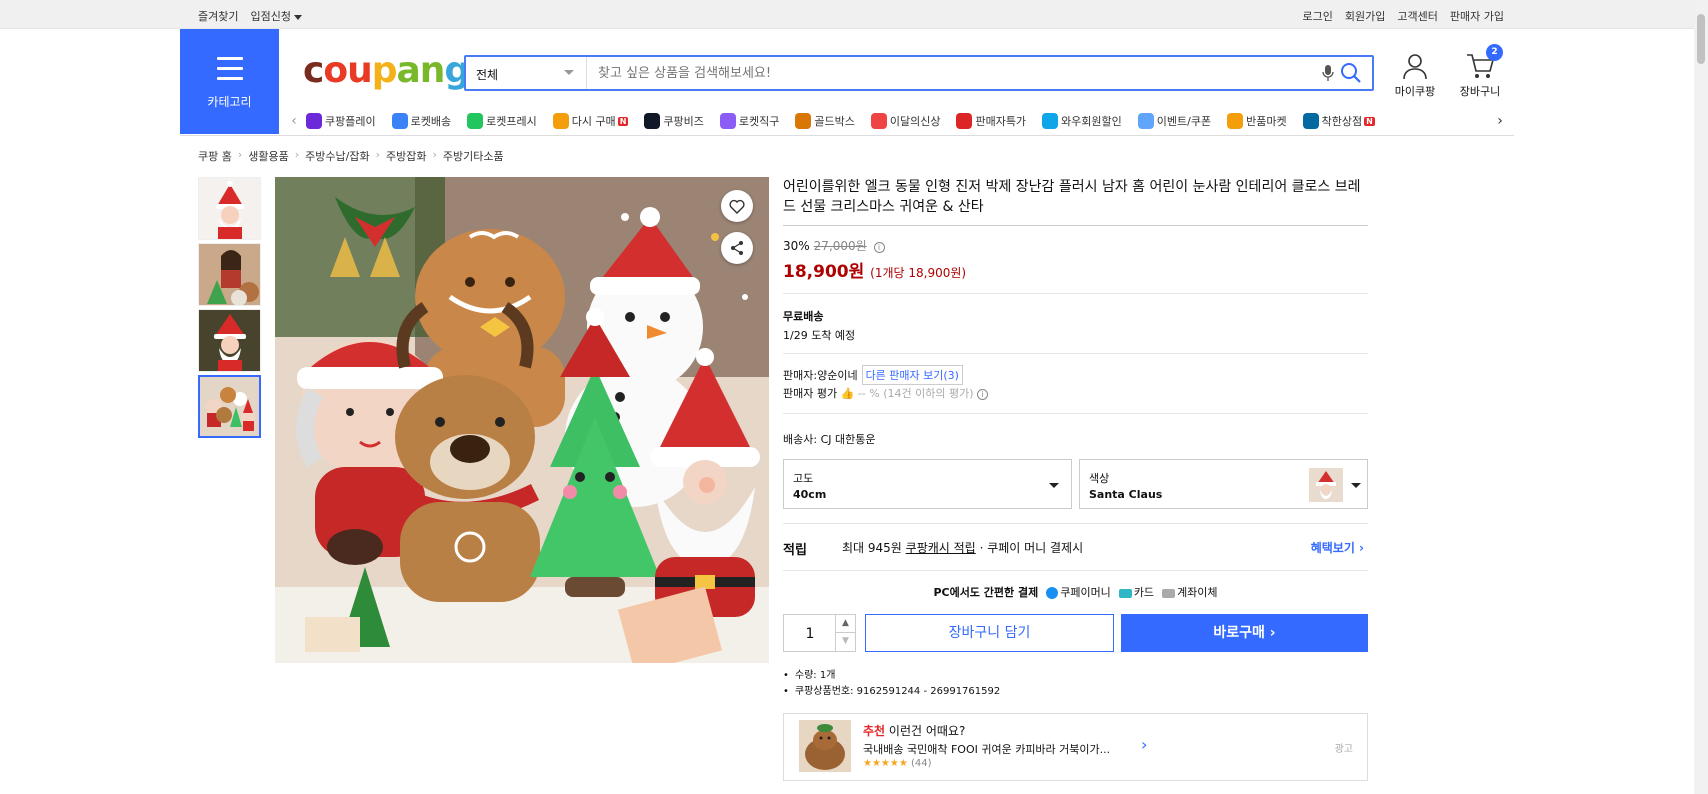 The image size is (1708, 794). Describe the element at coordinates (341, 121) in the screenshot. I see `nav-item: 쿠팡플레이` at that location.